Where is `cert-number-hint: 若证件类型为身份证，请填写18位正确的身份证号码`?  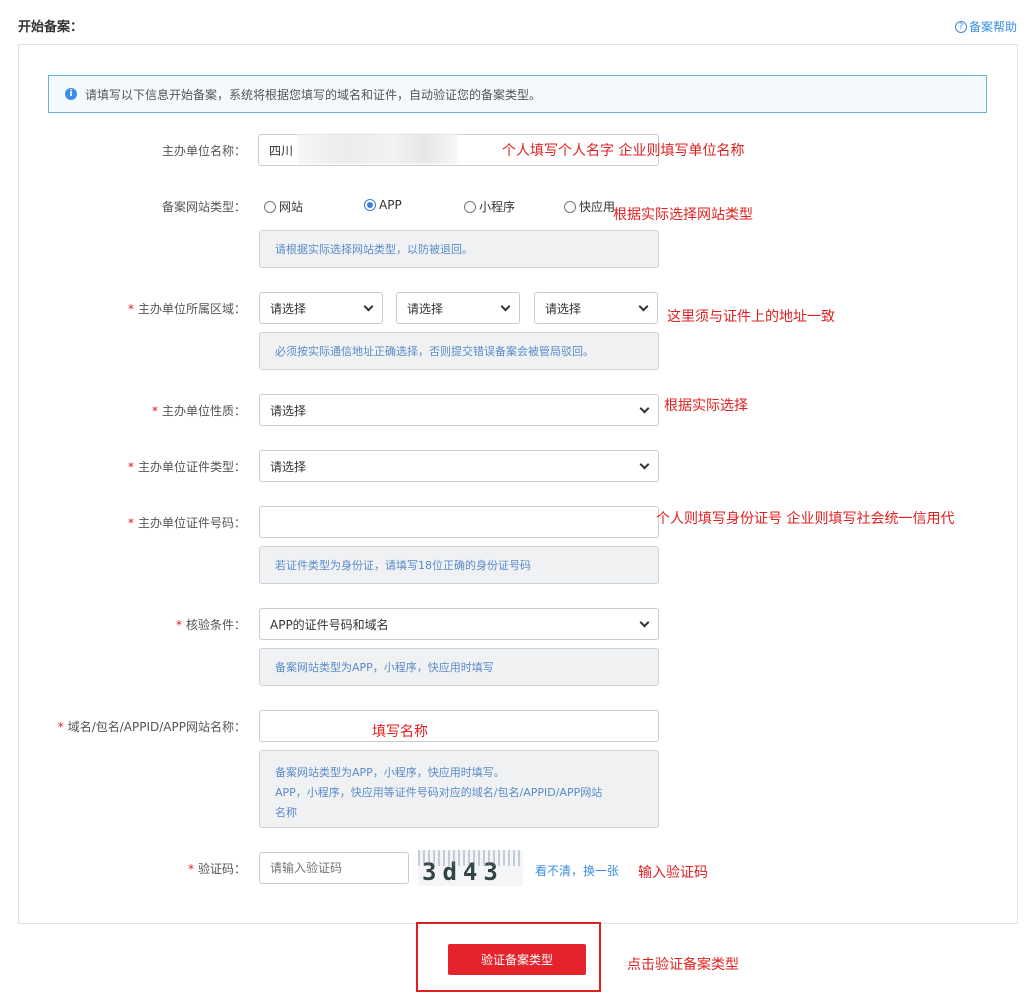
cert-number-hint: 若证件类型为身份证，请填写18位正确的身份证号码 is located at coordinates (459, 565).